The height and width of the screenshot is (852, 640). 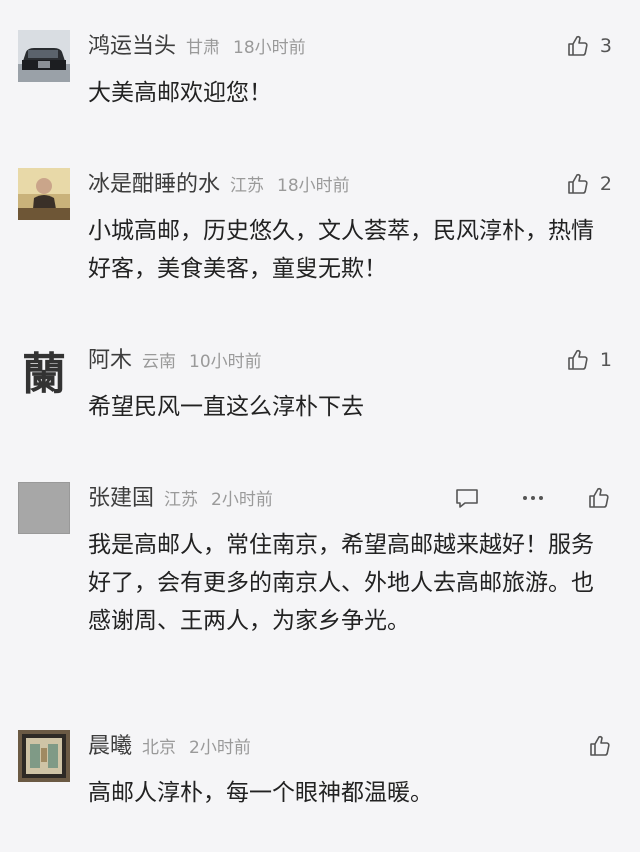 What do you see at coordinates (159, 748) in the screenshot?
I see `author-location: 北京` at bounding box center [159, 748].